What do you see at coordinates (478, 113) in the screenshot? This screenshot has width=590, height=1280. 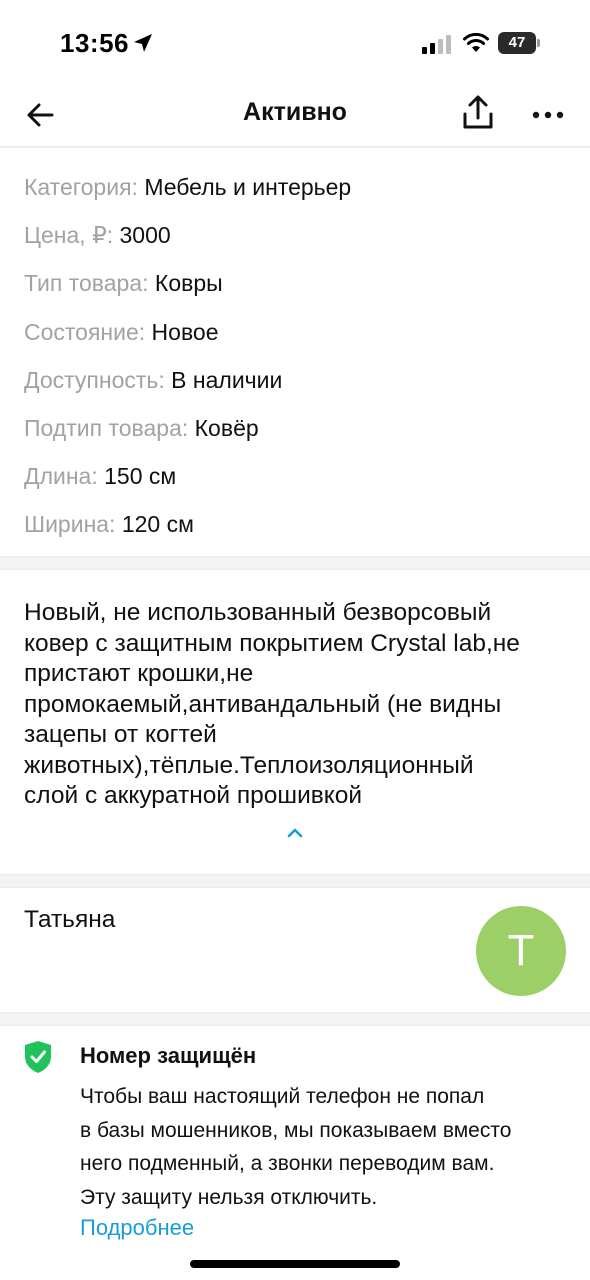 I see `share-icon` at bounding box center [478, 113].